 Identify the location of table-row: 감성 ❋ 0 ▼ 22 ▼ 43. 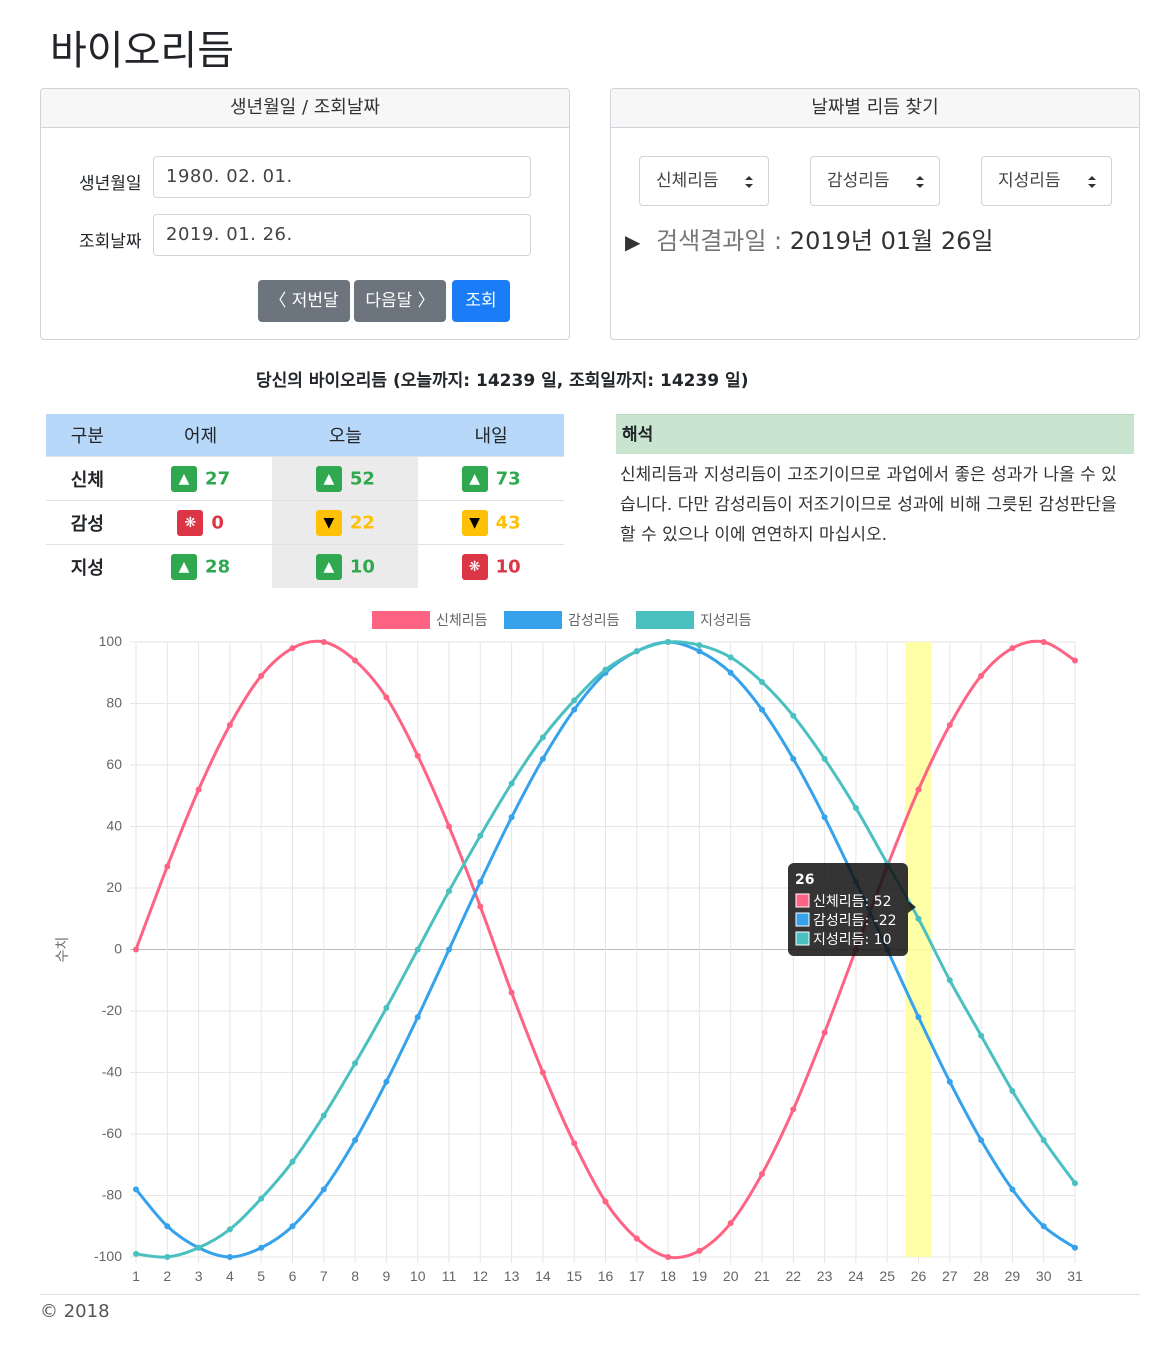
(305, 522).